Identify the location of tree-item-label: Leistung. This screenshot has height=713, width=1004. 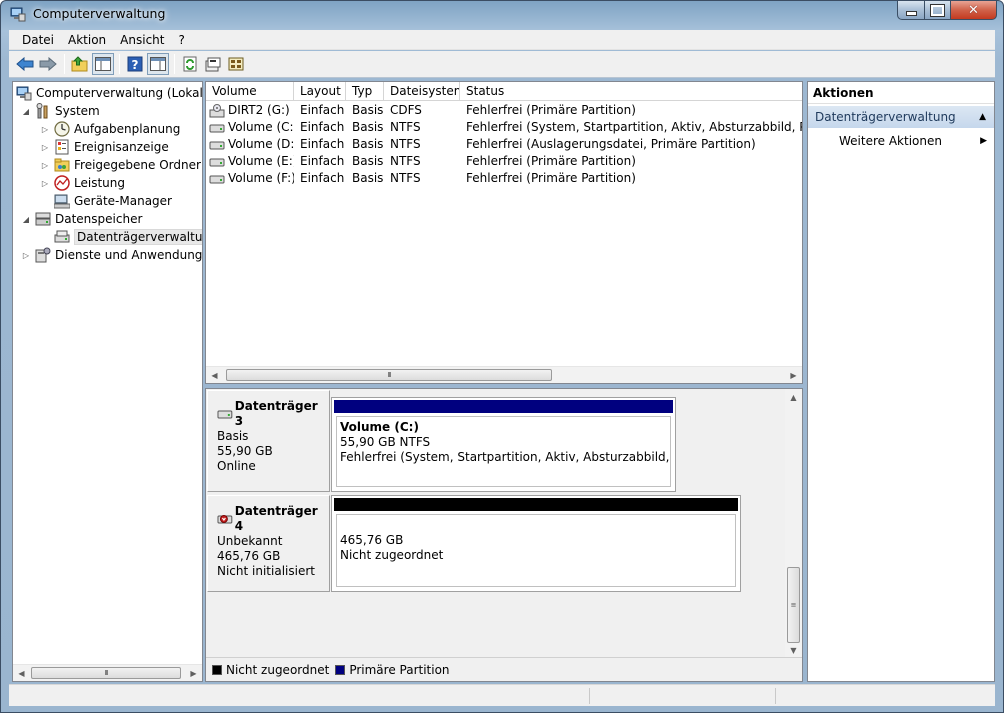
(99, 183).